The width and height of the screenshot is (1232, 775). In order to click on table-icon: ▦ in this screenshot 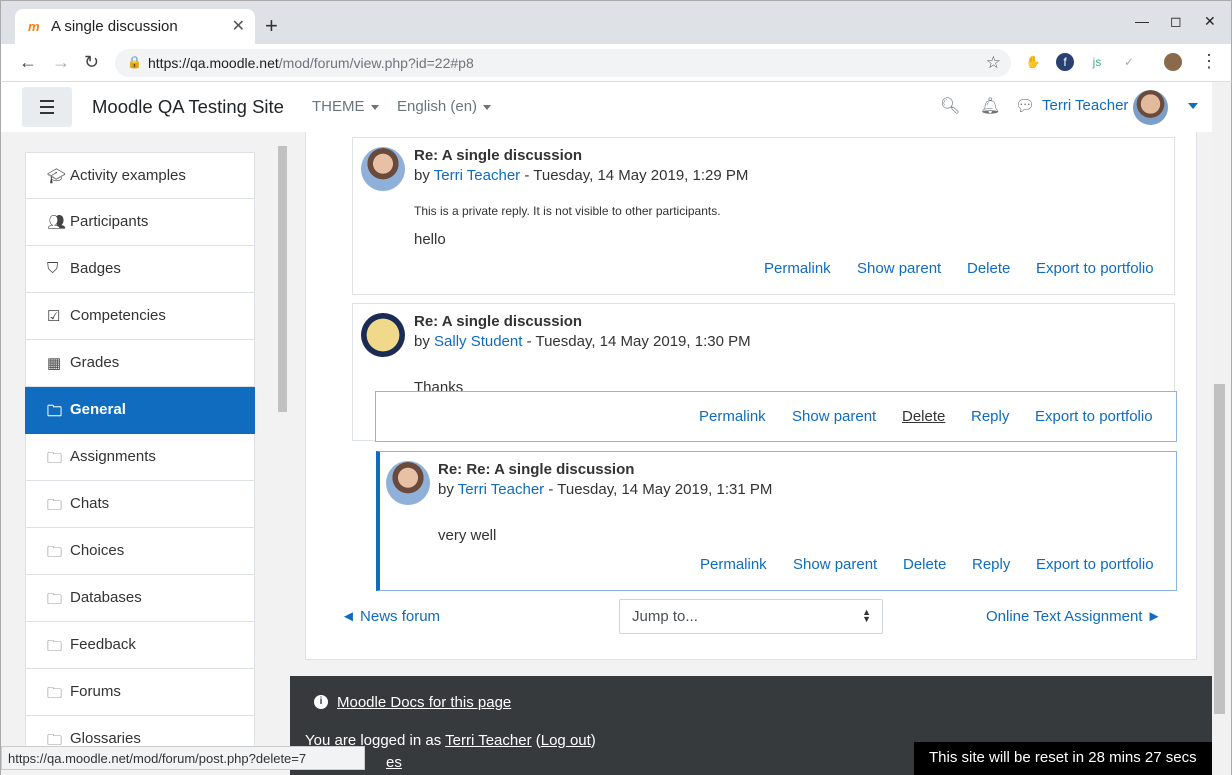, I will do `click(54, 363)`.